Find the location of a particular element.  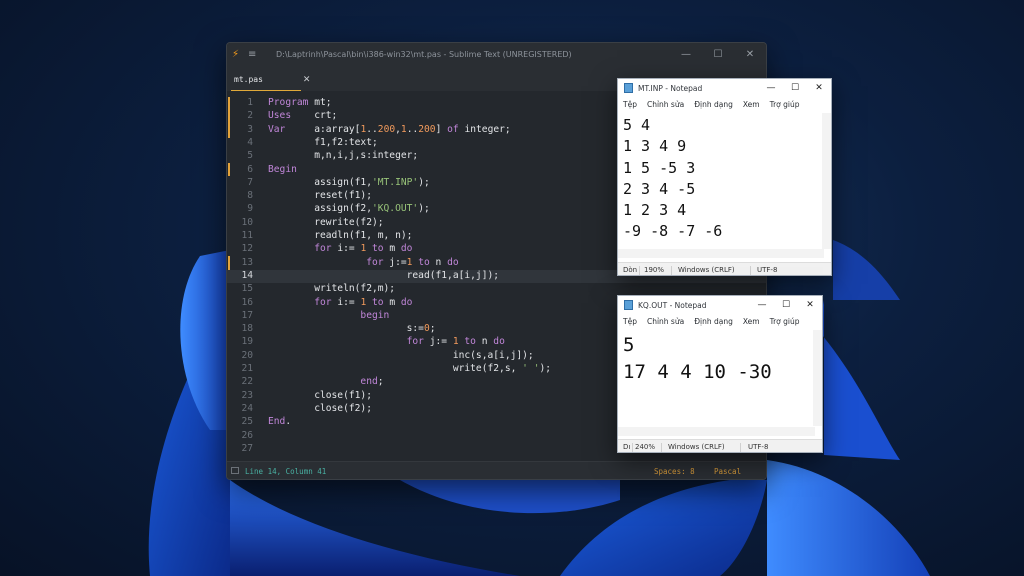

tab-mt-pas: mt.pas ✕ is located at coordinates (270, 80).